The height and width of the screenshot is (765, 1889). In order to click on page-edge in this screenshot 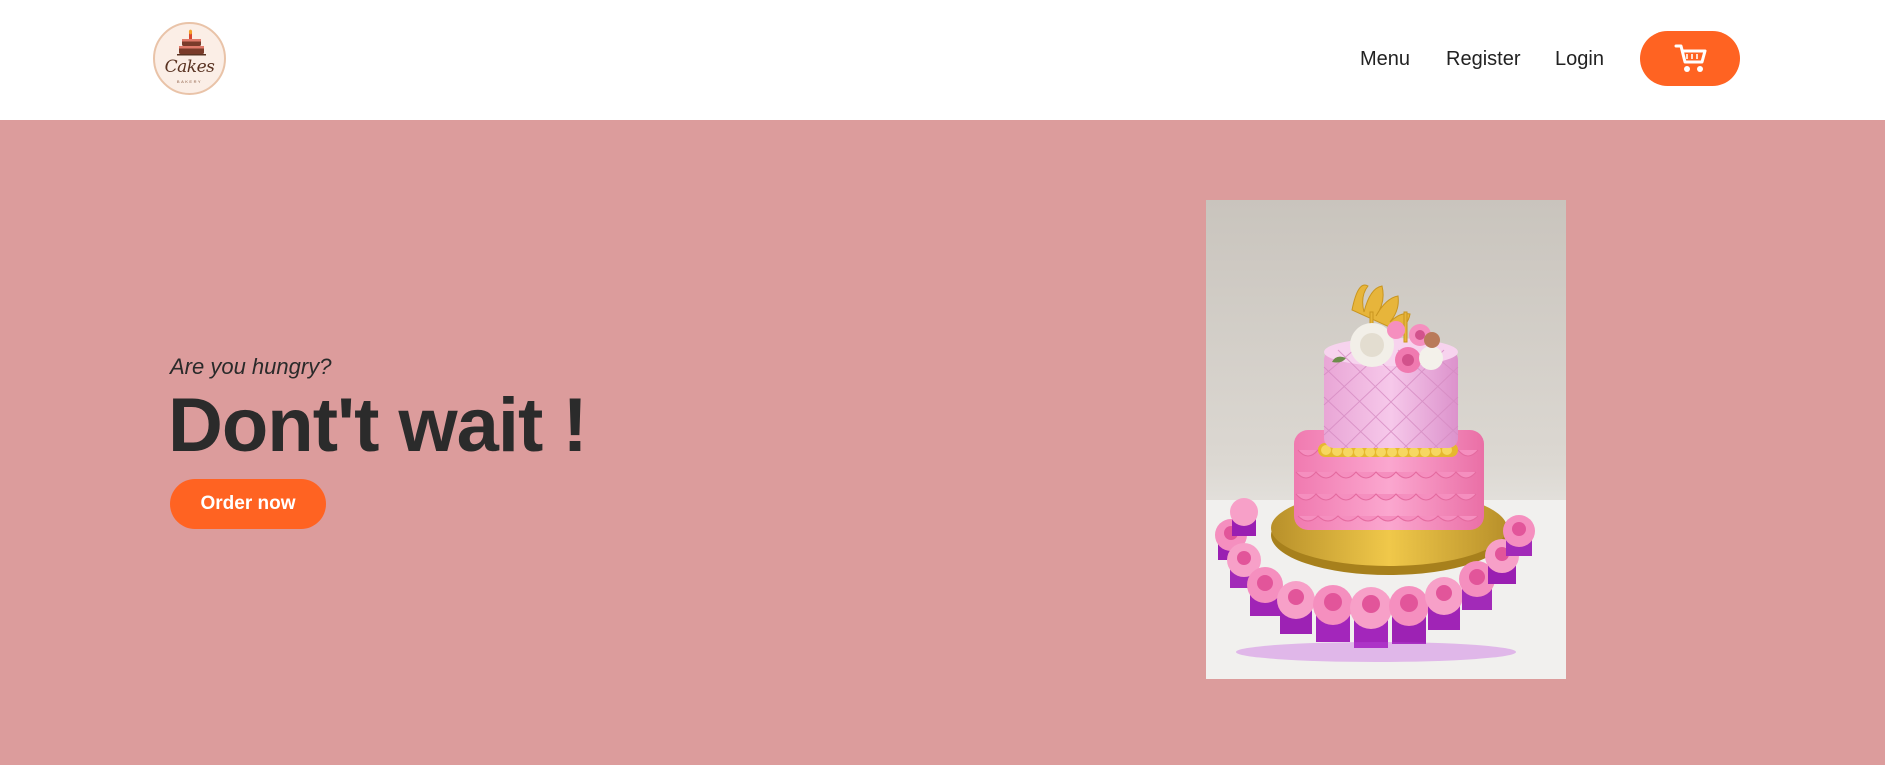, I will do `click(1887, 382)`.